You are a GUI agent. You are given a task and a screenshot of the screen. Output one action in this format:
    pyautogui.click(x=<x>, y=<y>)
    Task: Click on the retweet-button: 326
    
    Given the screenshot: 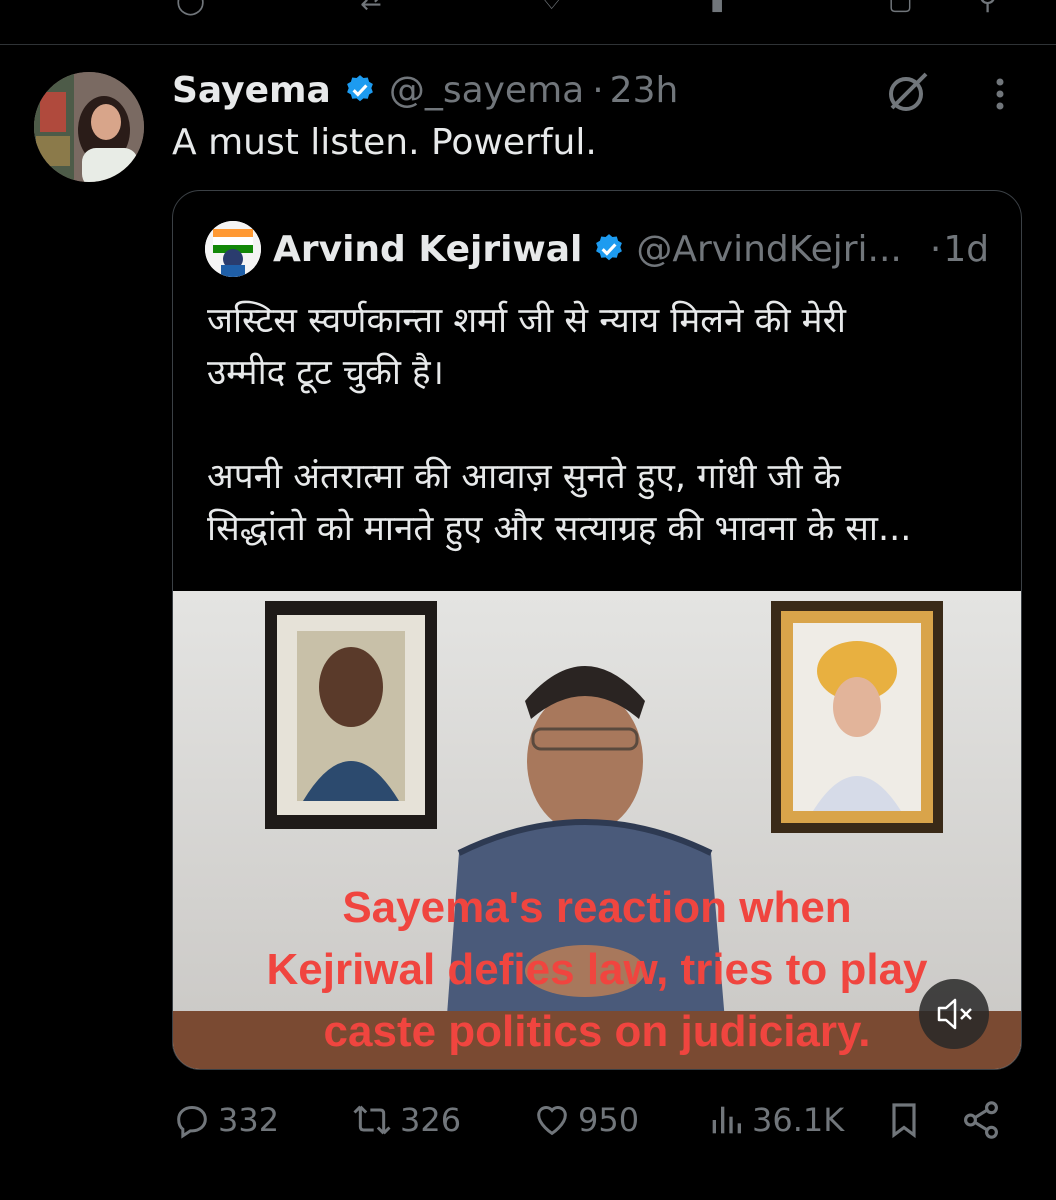 What is the action you would take?
    pyautogui.click(x=405, y=1120)
    